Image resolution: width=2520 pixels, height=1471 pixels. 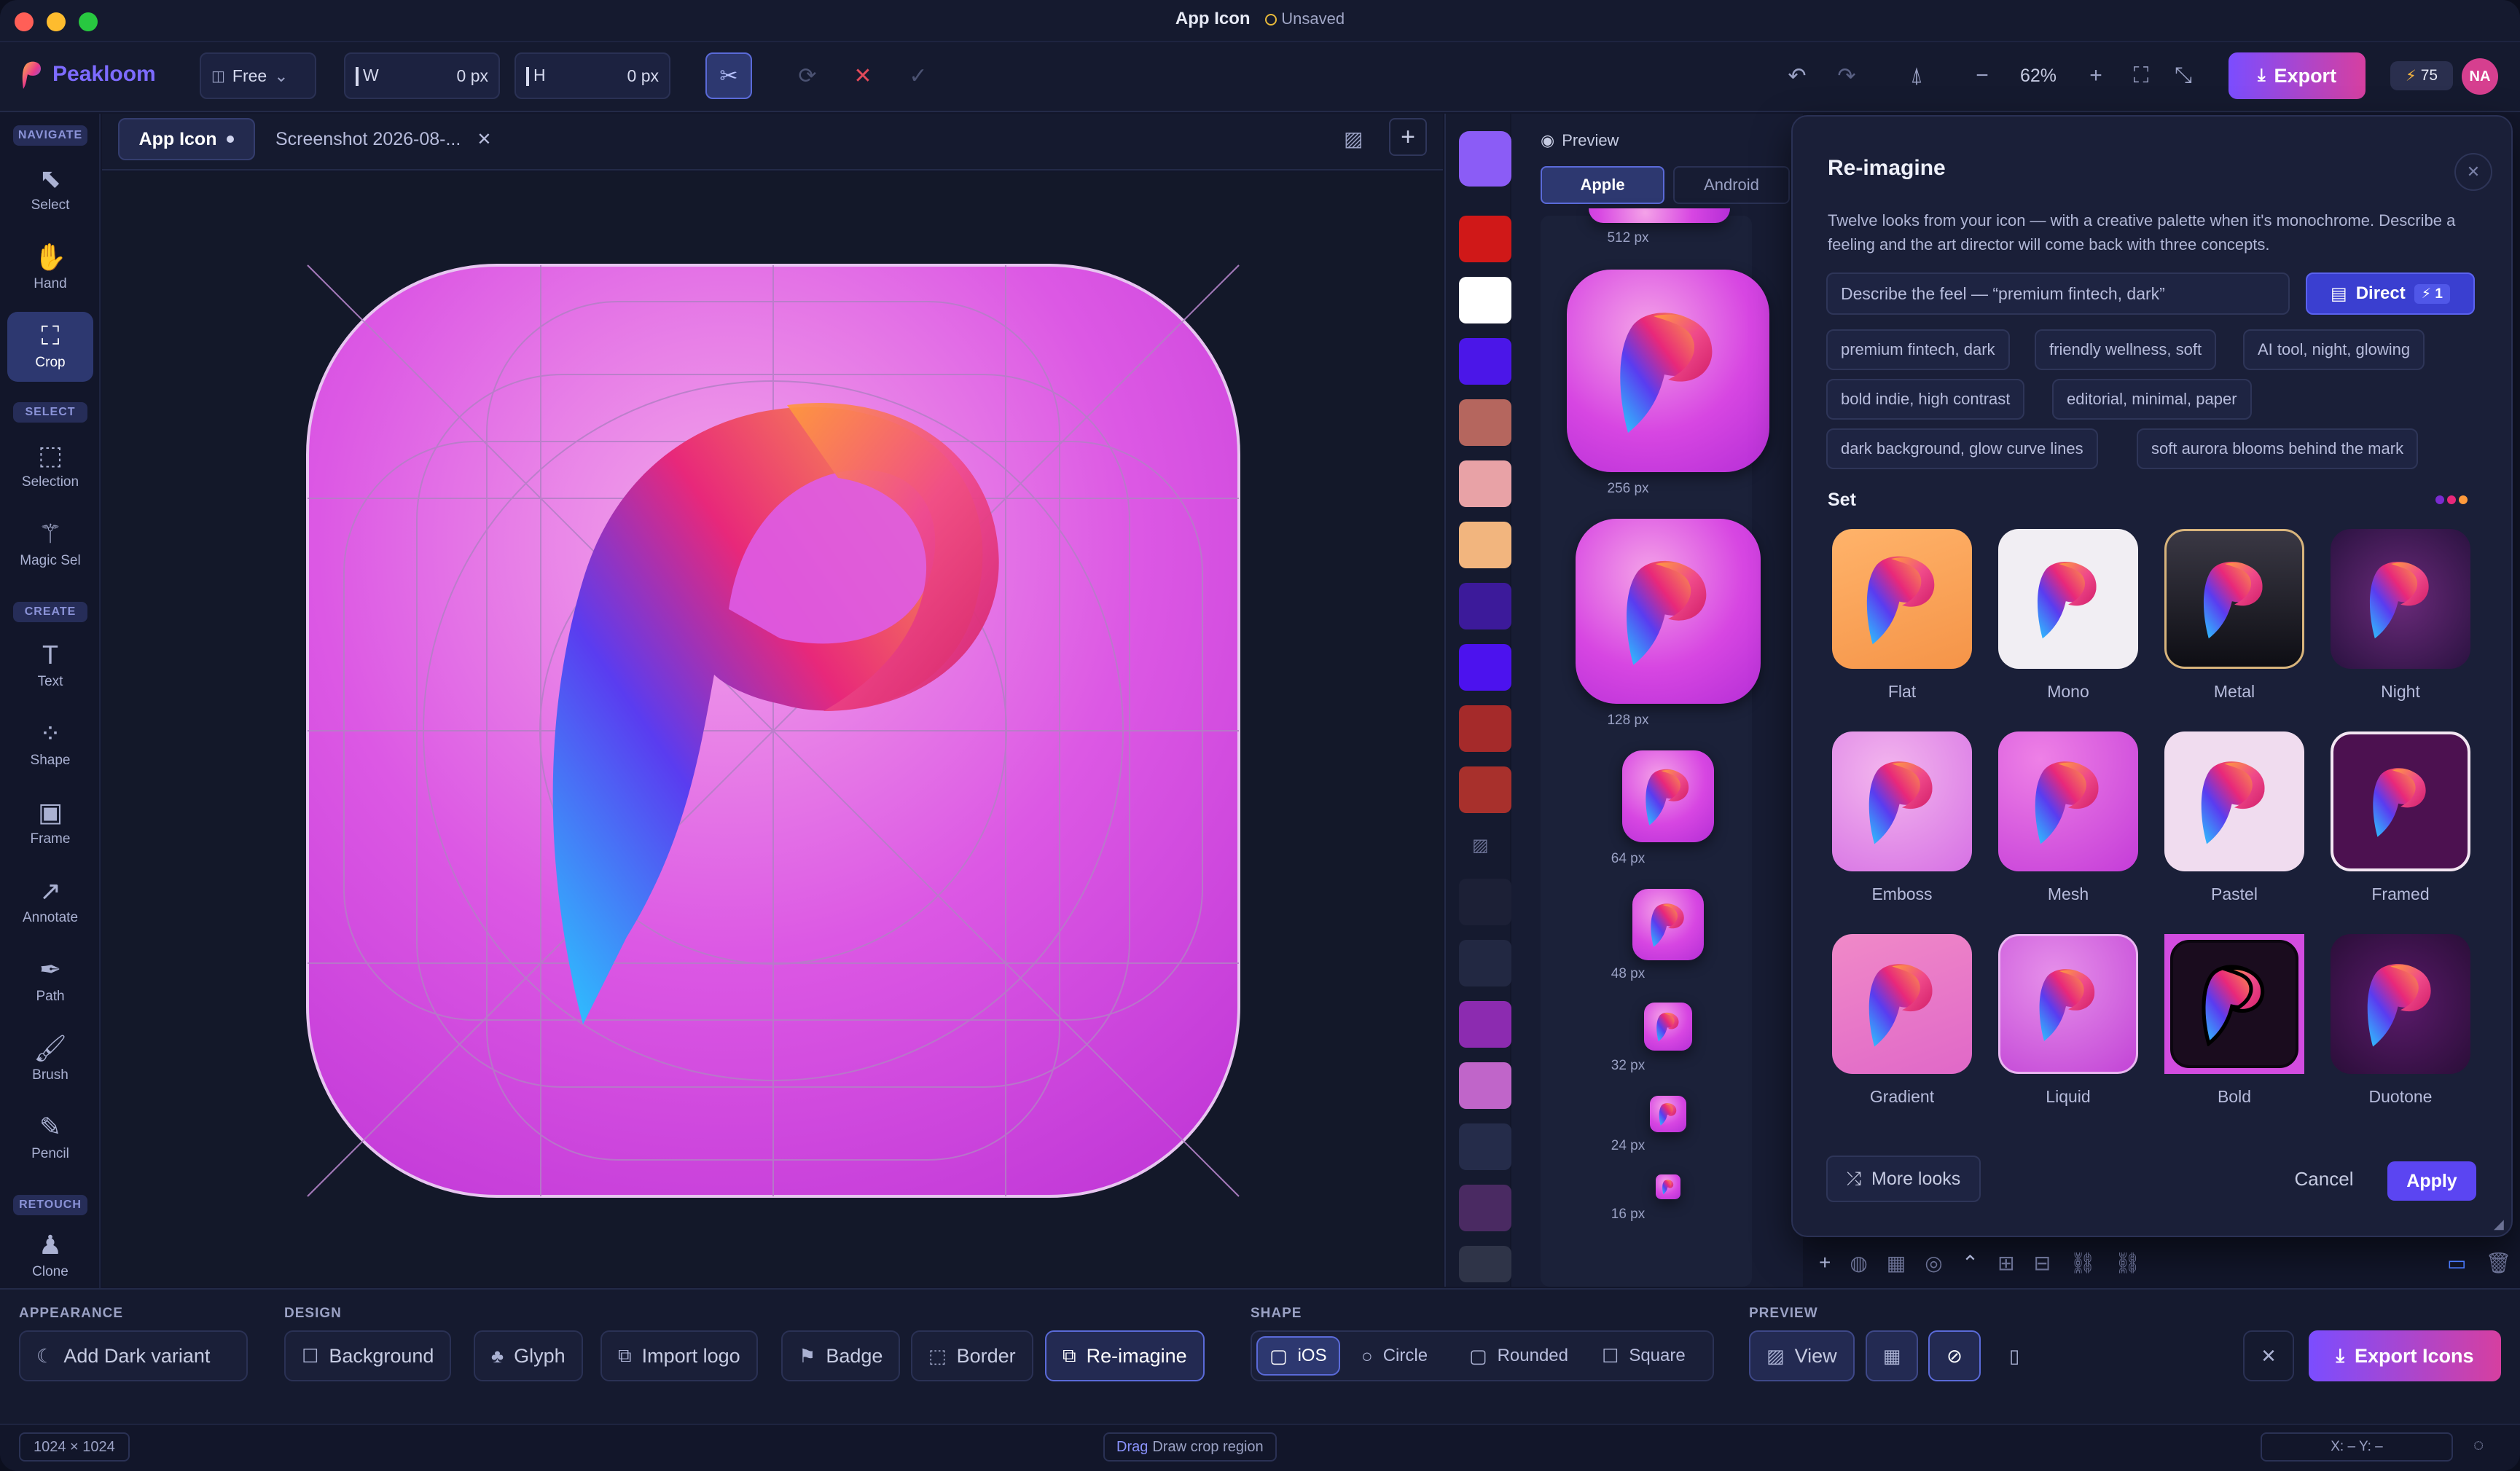 What do you see at coordinates (2234, 817) in the screenshot?
I see `look-pastel: Pastel` at bounding box center [2234, 817].